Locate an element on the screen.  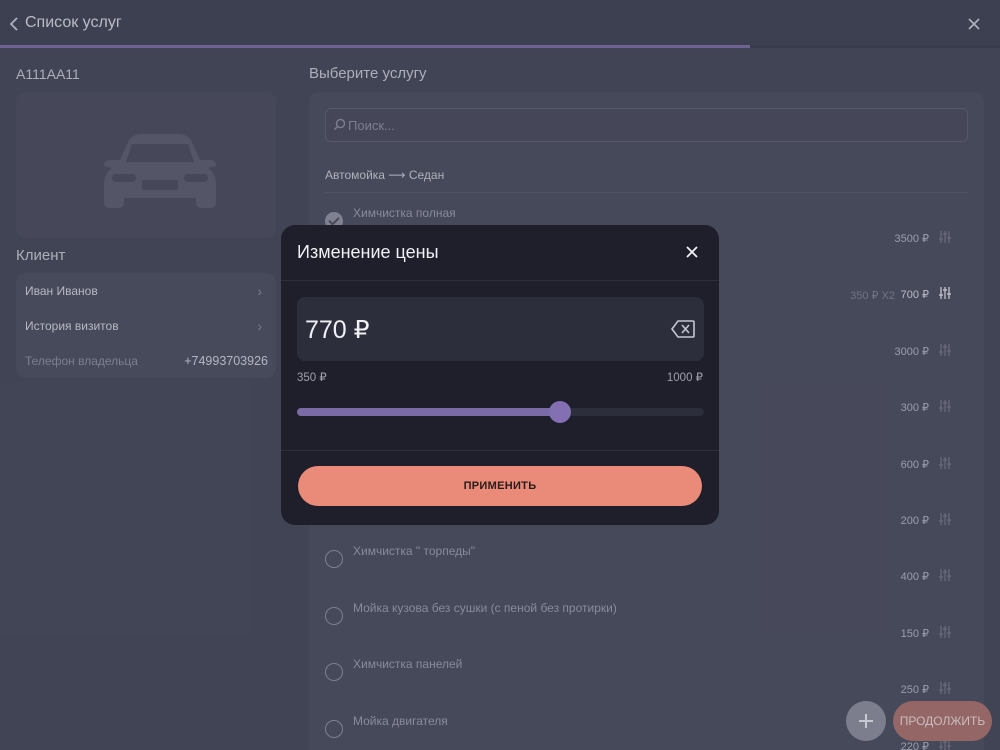
range-max-label: 1000 ₽ is located at coordinates (684, 378).